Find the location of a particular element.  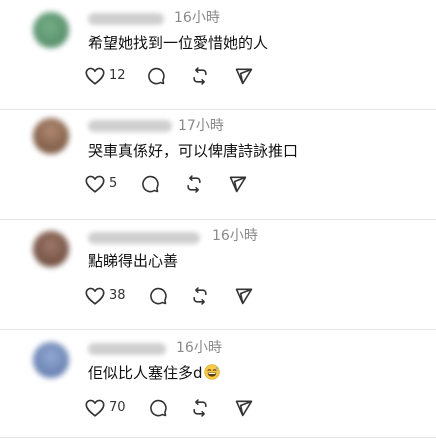

like-button: 5 is located at coordinates (100, 184).